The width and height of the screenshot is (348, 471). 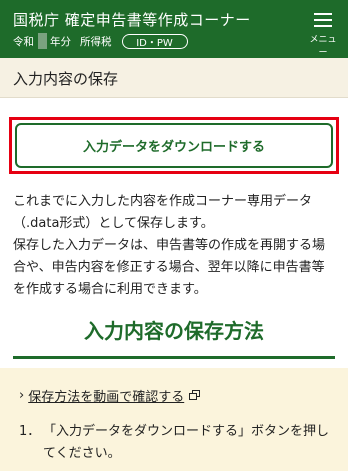 I want to click on hamburger-icon, so click(x=323, y=20).